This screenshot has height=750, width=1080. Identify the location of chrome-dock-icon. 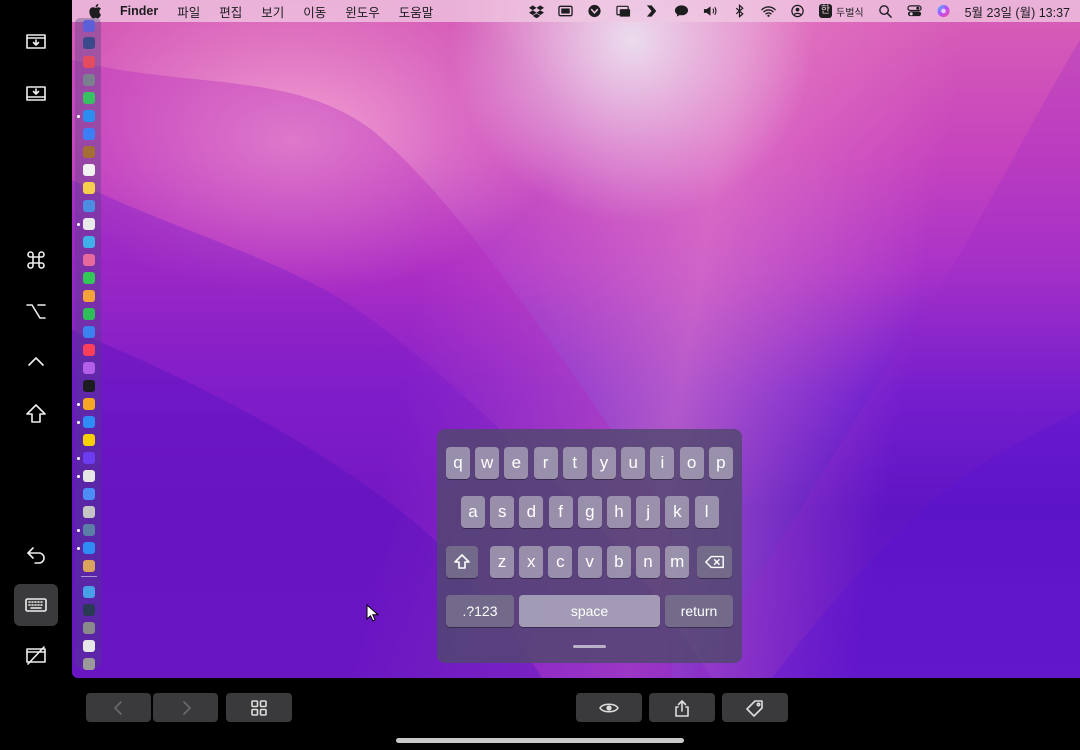
(89, 476).